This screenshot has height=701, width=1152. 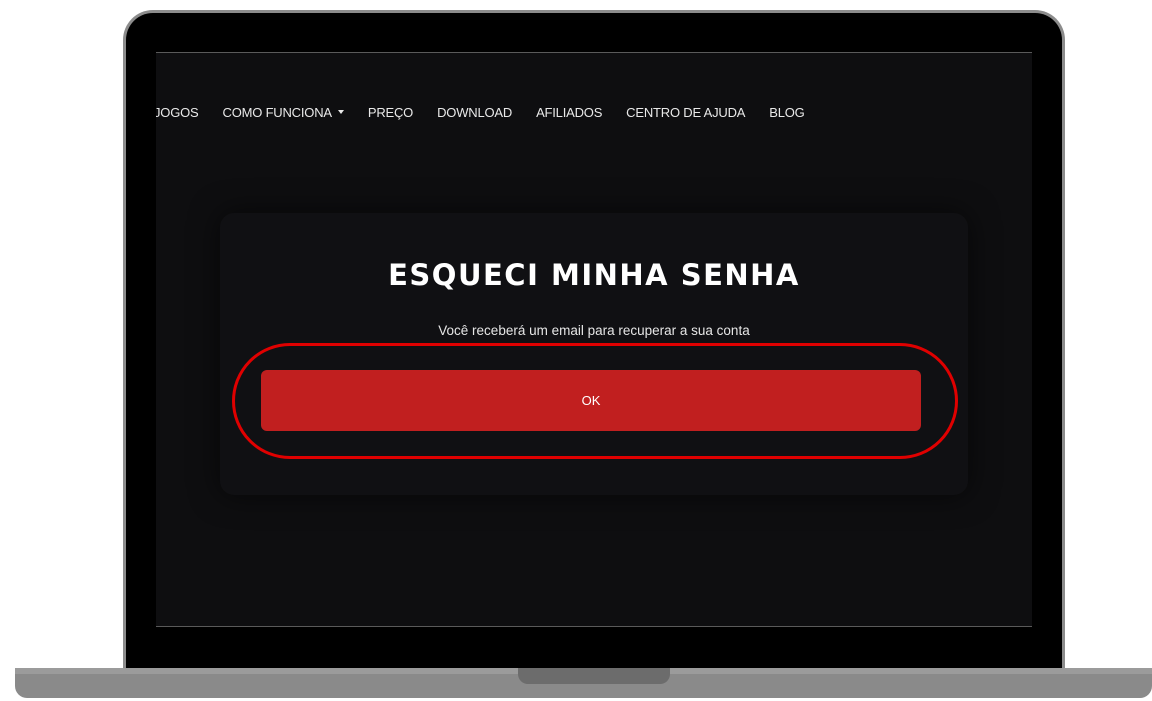 I want to click on nav-item-label: DOWNLOAD, so click(x=475, y=112).